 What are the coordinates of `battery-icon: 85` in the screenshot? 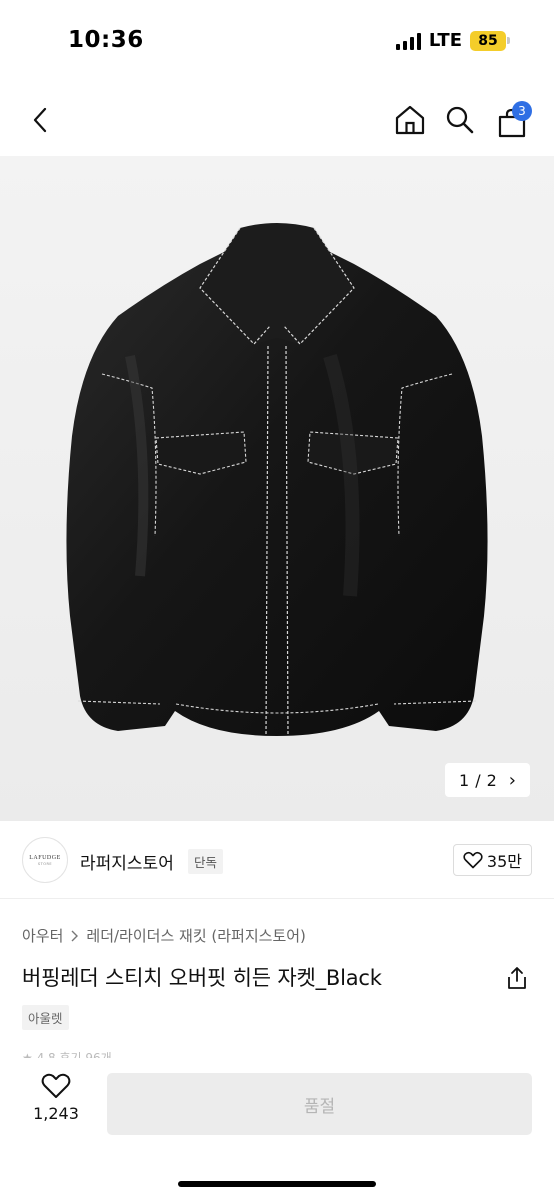 It's located at (490, 40).